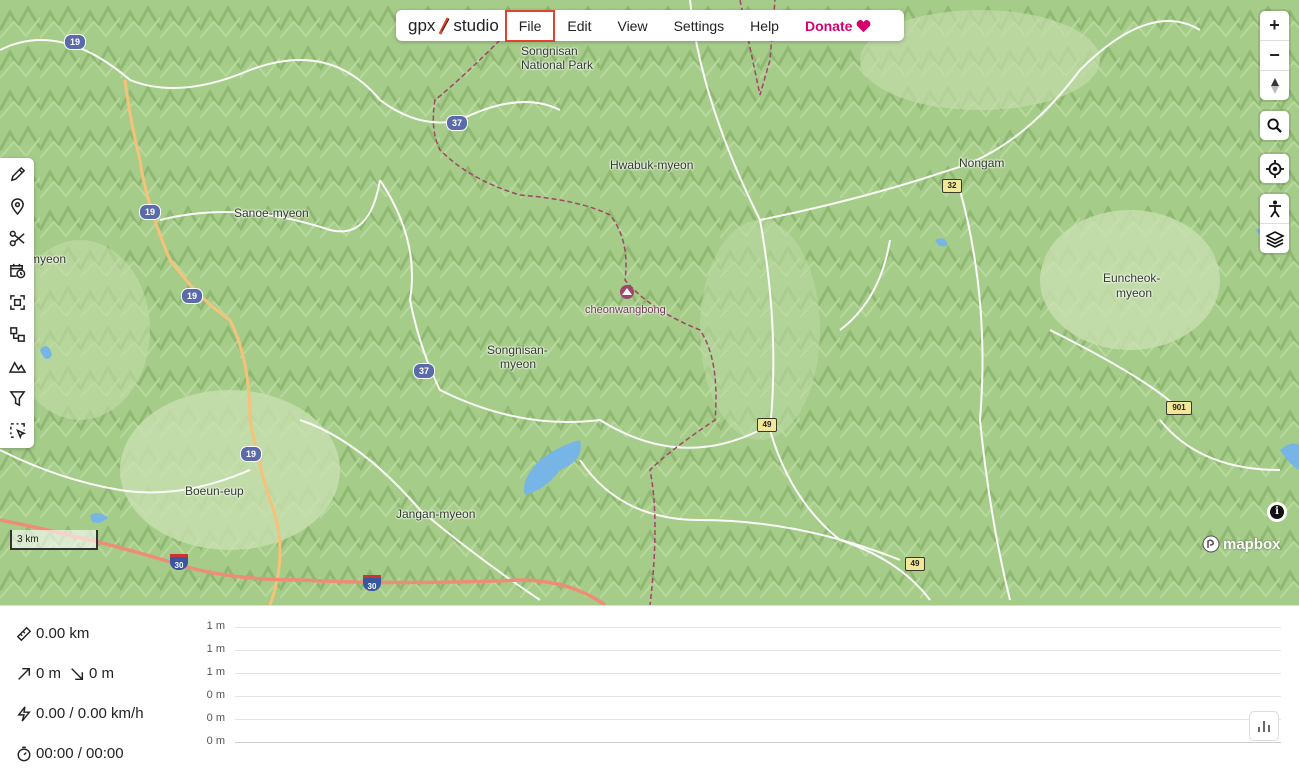  What do you see at coordinates (422, 25) in the screenshot?
I see `logo-text-left: gpx` at bounding box center [422, 25].